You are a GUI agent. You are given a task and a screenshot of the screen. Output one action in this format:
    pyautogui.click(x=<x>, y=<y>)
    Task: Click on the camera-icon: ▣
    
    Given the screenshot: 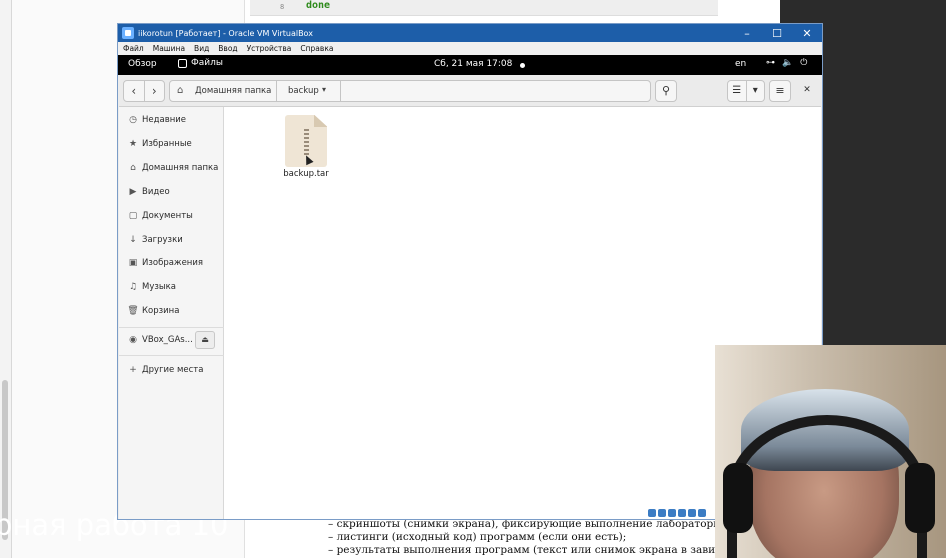 What is the action you would take?
    pyautogui.click(x=133, y=263)
    